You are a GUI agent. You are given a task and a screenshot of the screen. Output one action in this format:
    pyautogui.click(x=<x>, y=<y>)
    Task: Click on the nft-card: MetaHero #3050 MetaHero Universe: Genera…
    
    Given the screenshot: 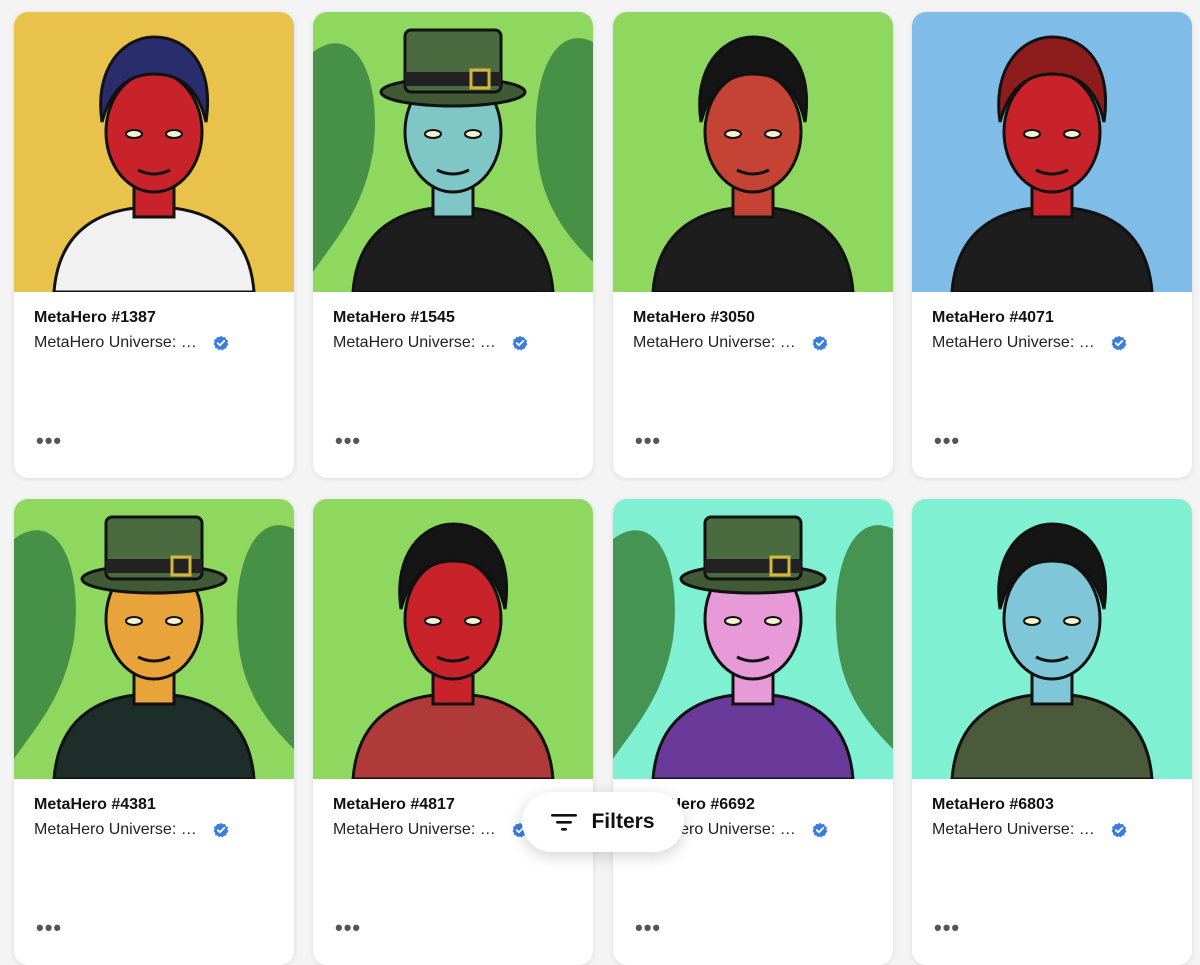 What is the action you would take?
    pyautogui.click(x=753, y=245)
    